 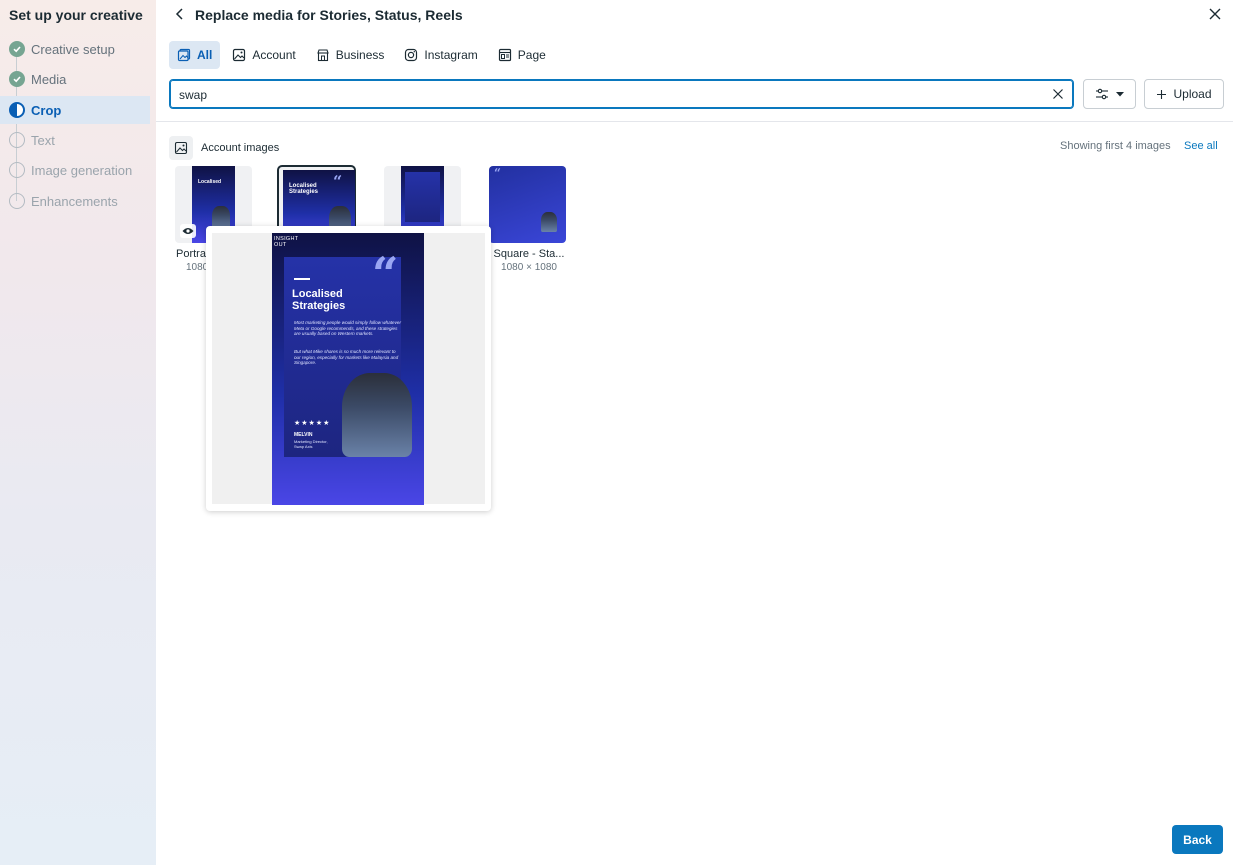 I want to click on step-creative-setup: Creative setup, so click(x=75, y=49).